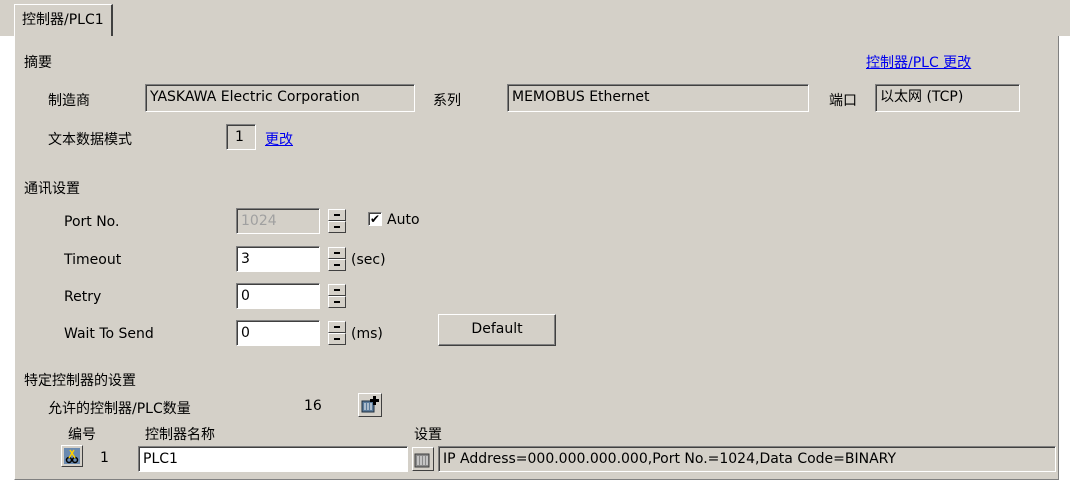  Describe the element at coordinates (273, 459) in the screenshot. I see `device-name-input: PLC1` at that location.